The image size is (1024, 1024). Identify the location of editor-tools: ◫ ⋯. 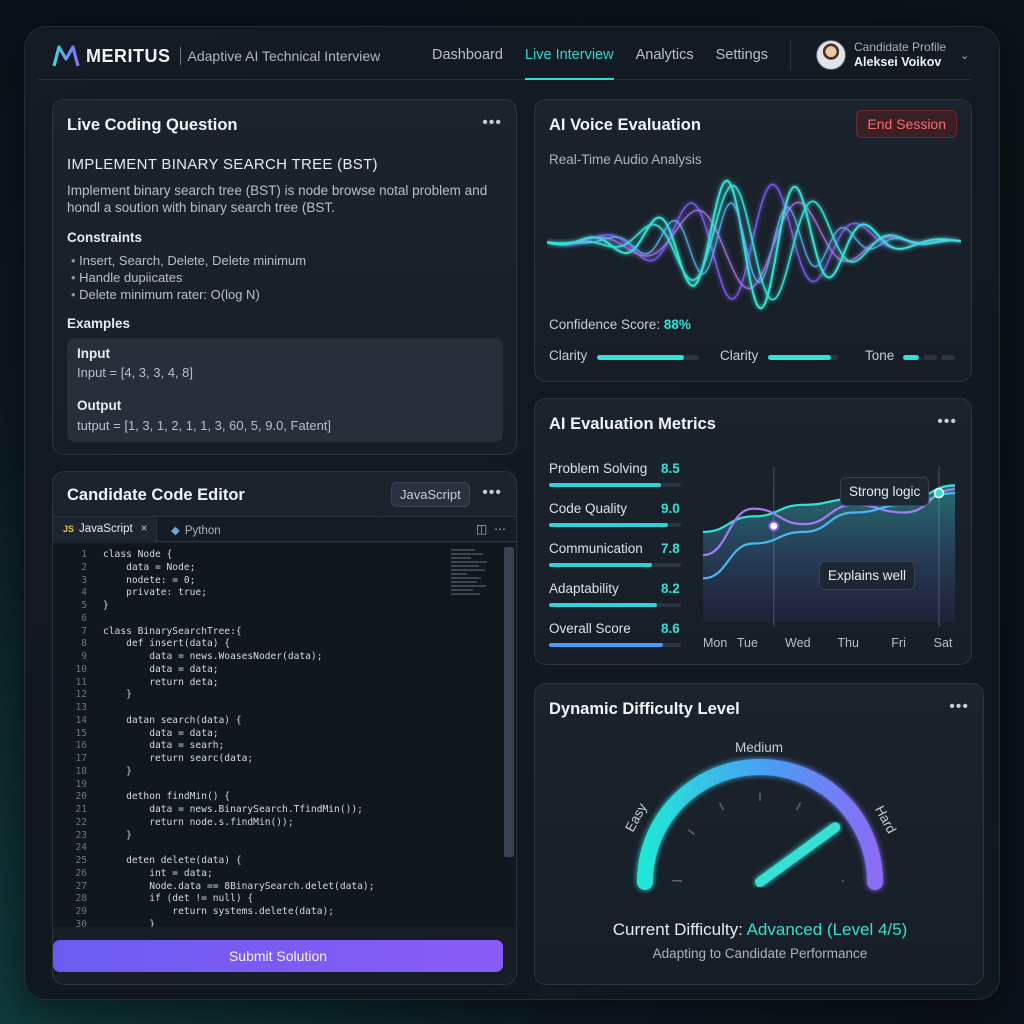
(491, 529).